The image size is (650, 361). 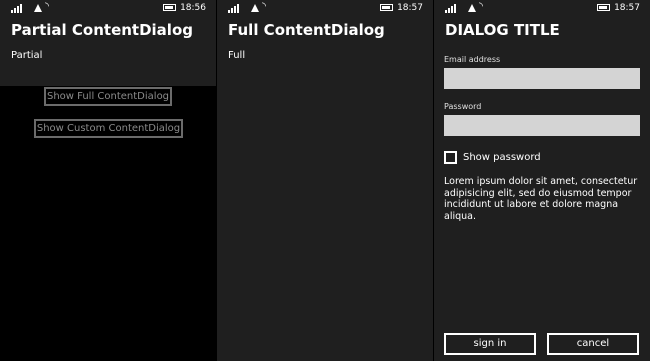 I want to click on email-label: Email address, so click(x=472, y=59).